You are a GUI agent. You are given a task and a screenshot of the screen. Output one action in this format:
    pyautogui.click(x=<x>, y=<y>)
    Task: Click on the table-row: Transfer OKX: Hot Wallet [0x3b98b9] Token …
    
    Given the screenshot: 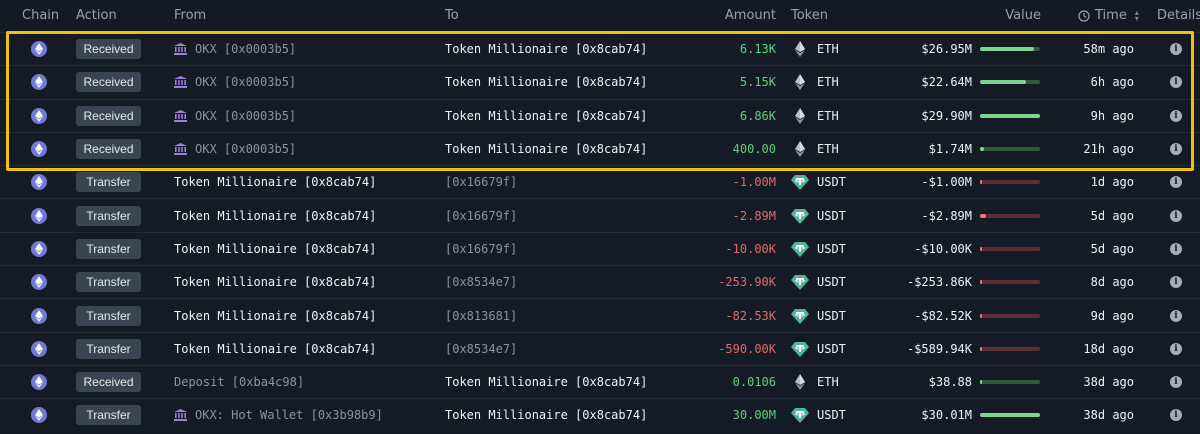 What is the action you would take?
    pyautogui.click(x=600, y=415)
    